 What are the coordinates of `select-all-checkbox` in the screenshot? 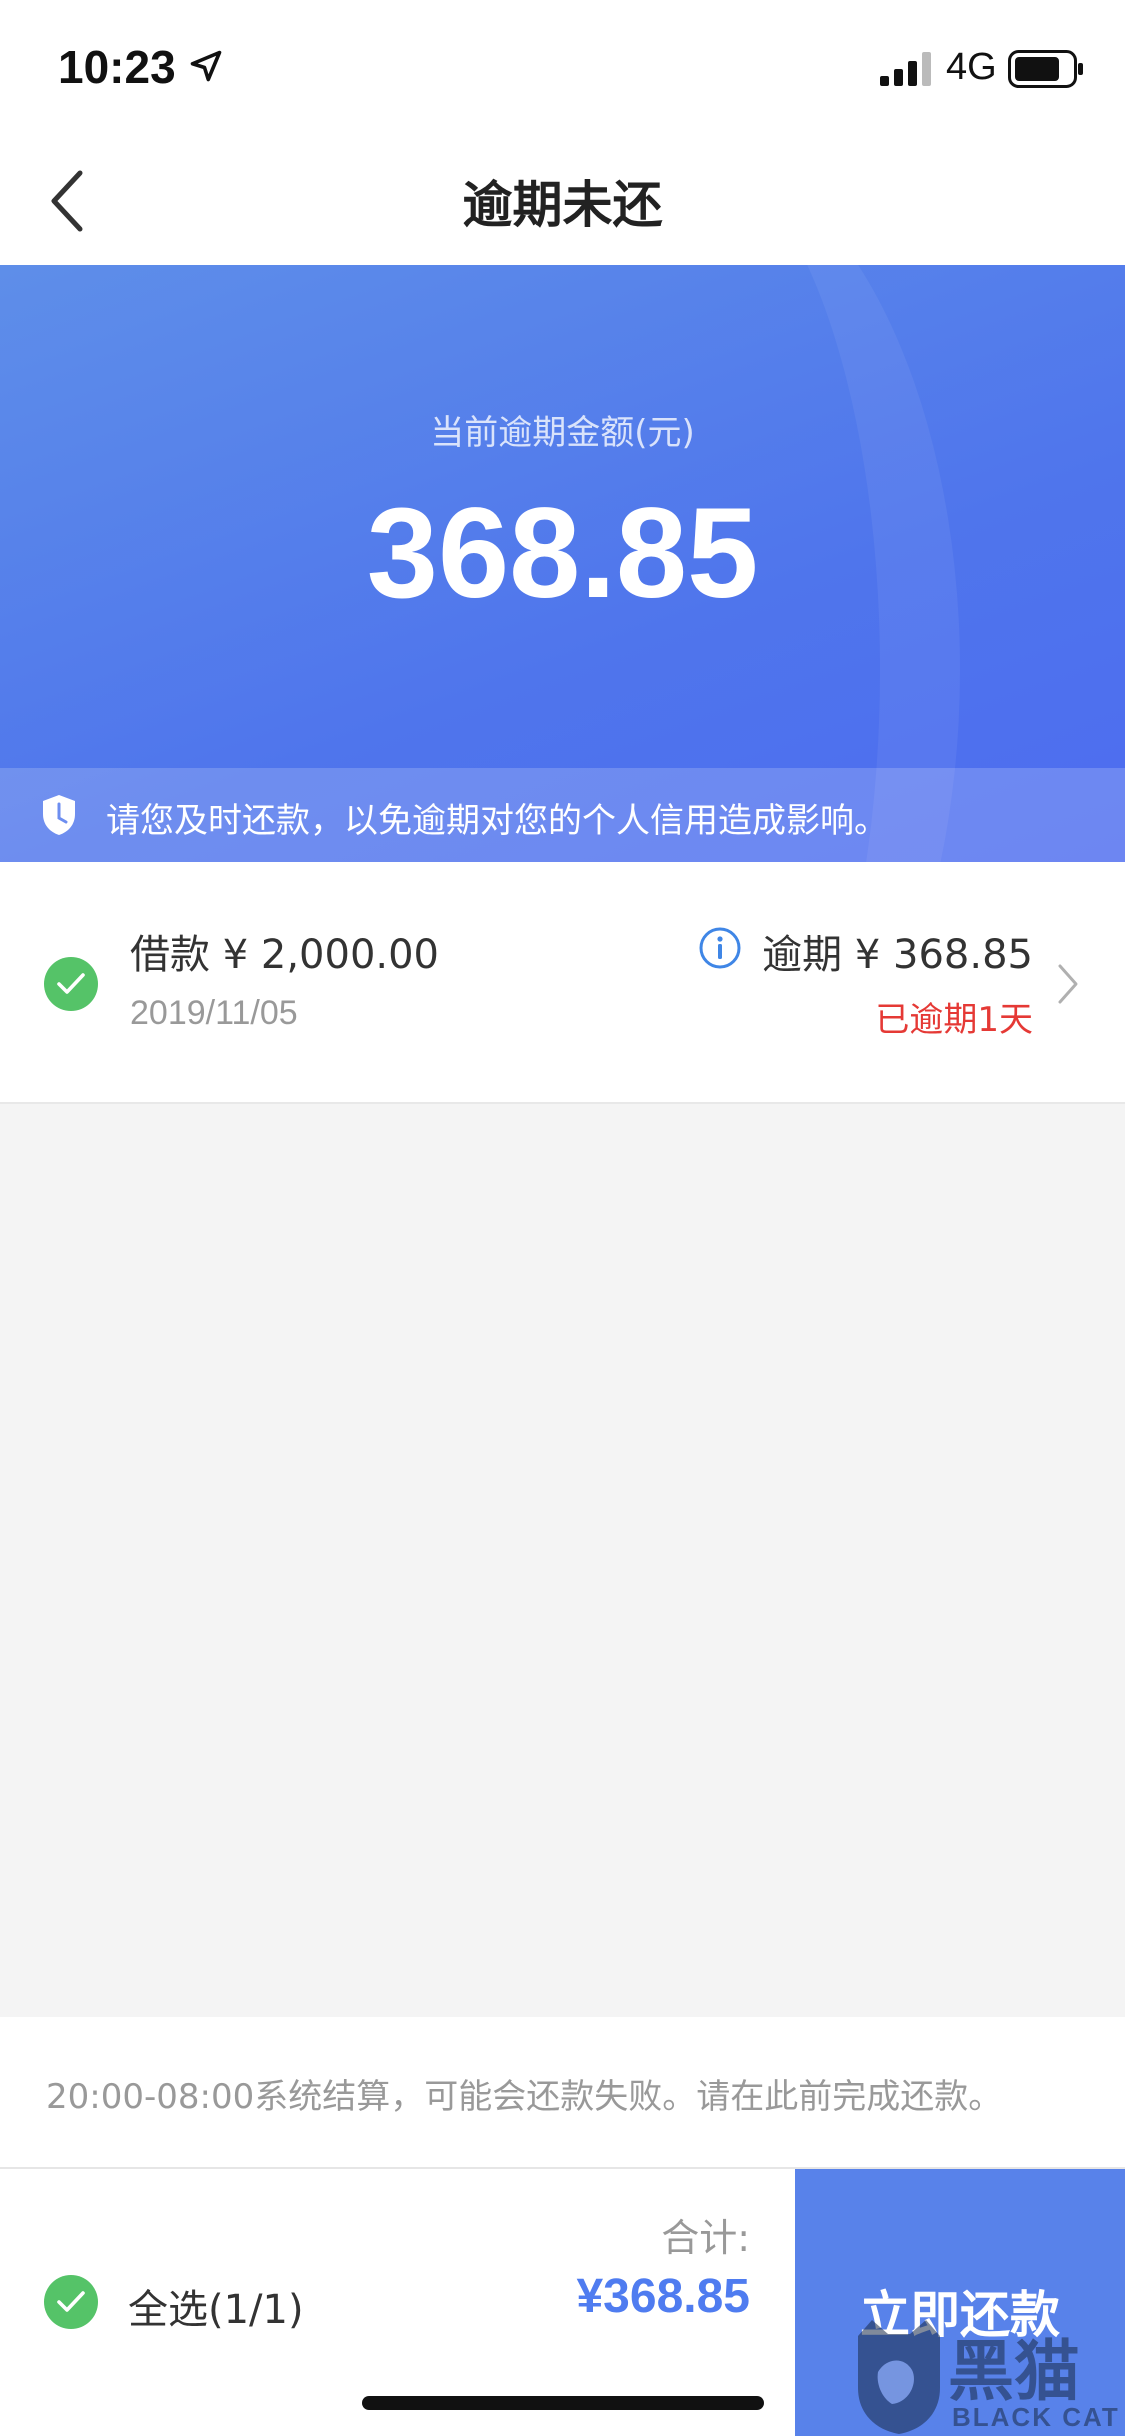 It's located at (71, 2302).